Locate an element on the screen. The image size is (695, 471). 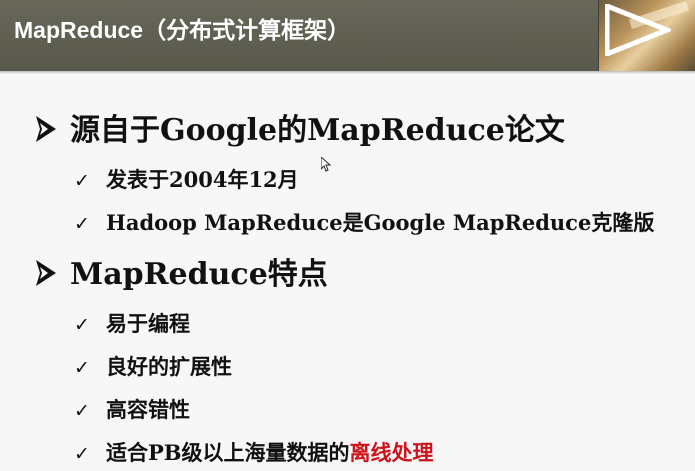
list-item: ✓ 良好的扩展性 is located at coordinates (153, 367).